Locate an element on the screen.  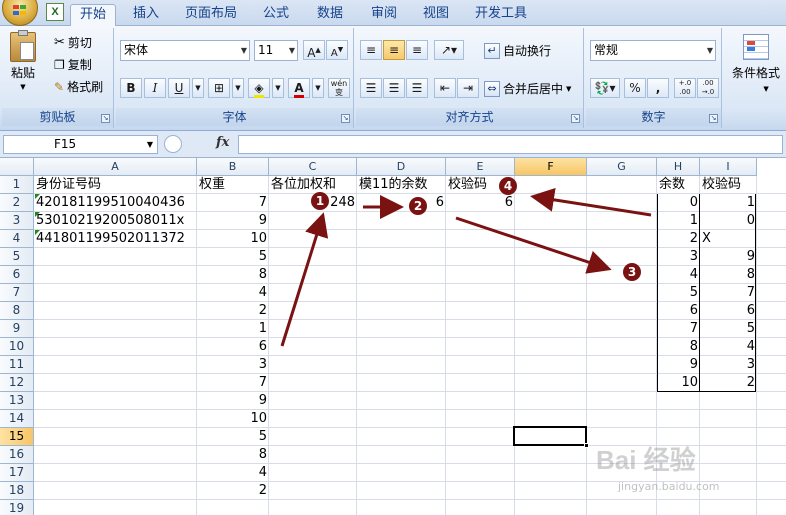
header-cell-i1: 校验码 is located at coordinates (728, 185).